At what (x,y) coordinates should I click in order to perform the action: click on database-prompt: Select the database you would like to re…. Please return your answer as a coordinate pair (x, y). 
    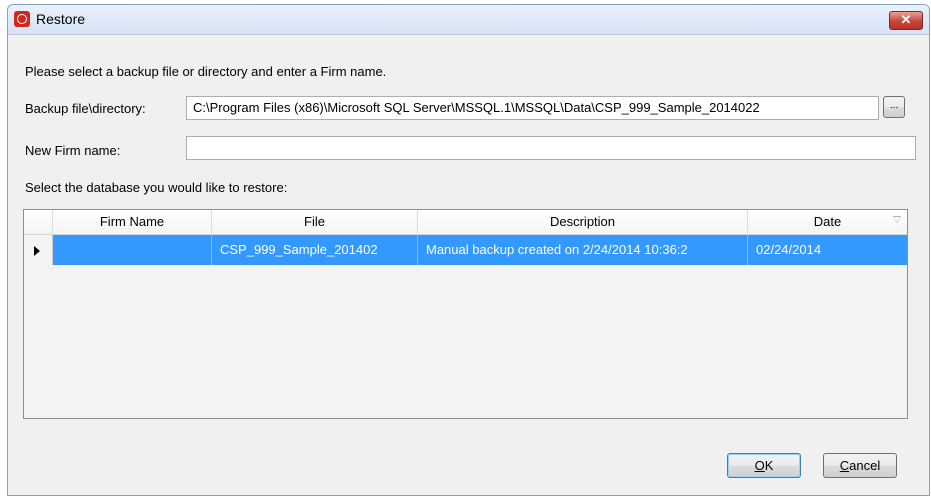
    Looking at the image, I should click on (156, 187).